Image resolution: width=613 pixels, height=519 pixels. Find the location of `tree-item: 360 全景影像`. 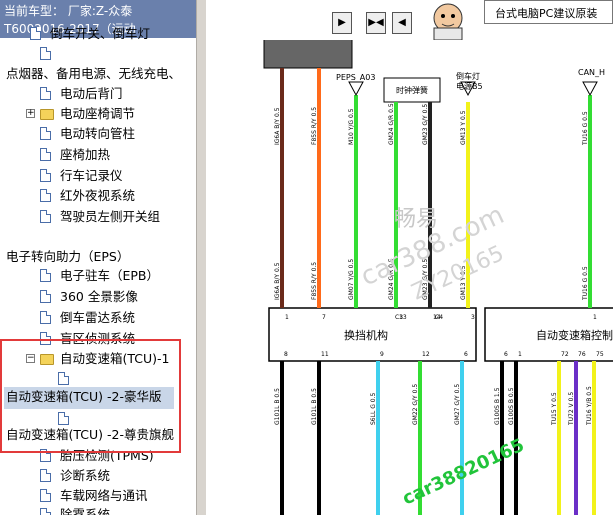

tree-item: 360 全景影像 is located at coordinates (98, 297).